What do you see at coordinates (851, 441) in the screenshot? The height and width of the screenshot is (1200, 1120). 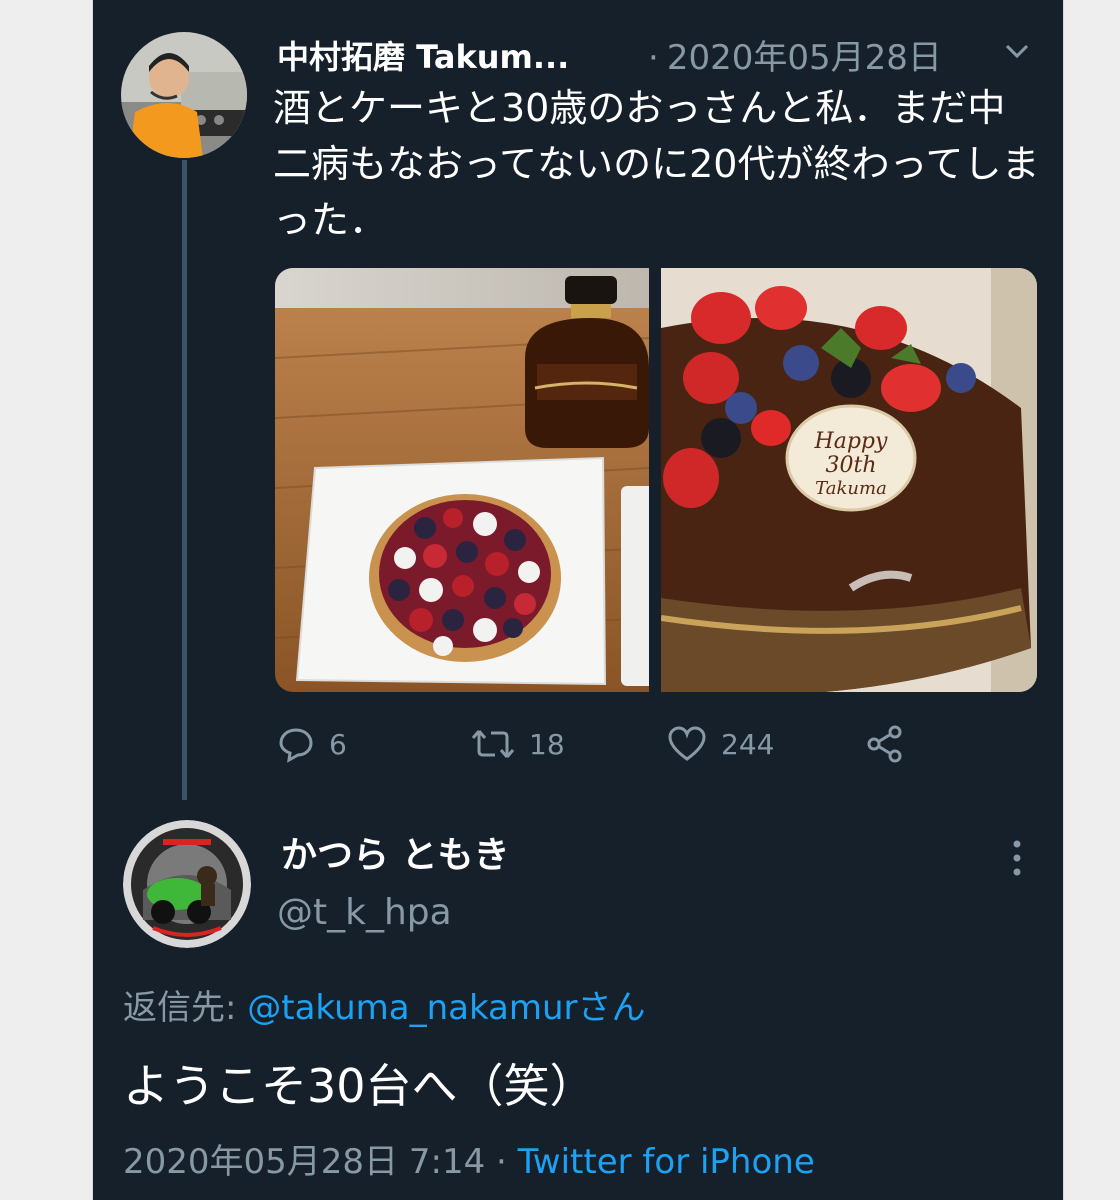 I see `cake-plaque-text-1: Happy` at bounding box center [851, 441].